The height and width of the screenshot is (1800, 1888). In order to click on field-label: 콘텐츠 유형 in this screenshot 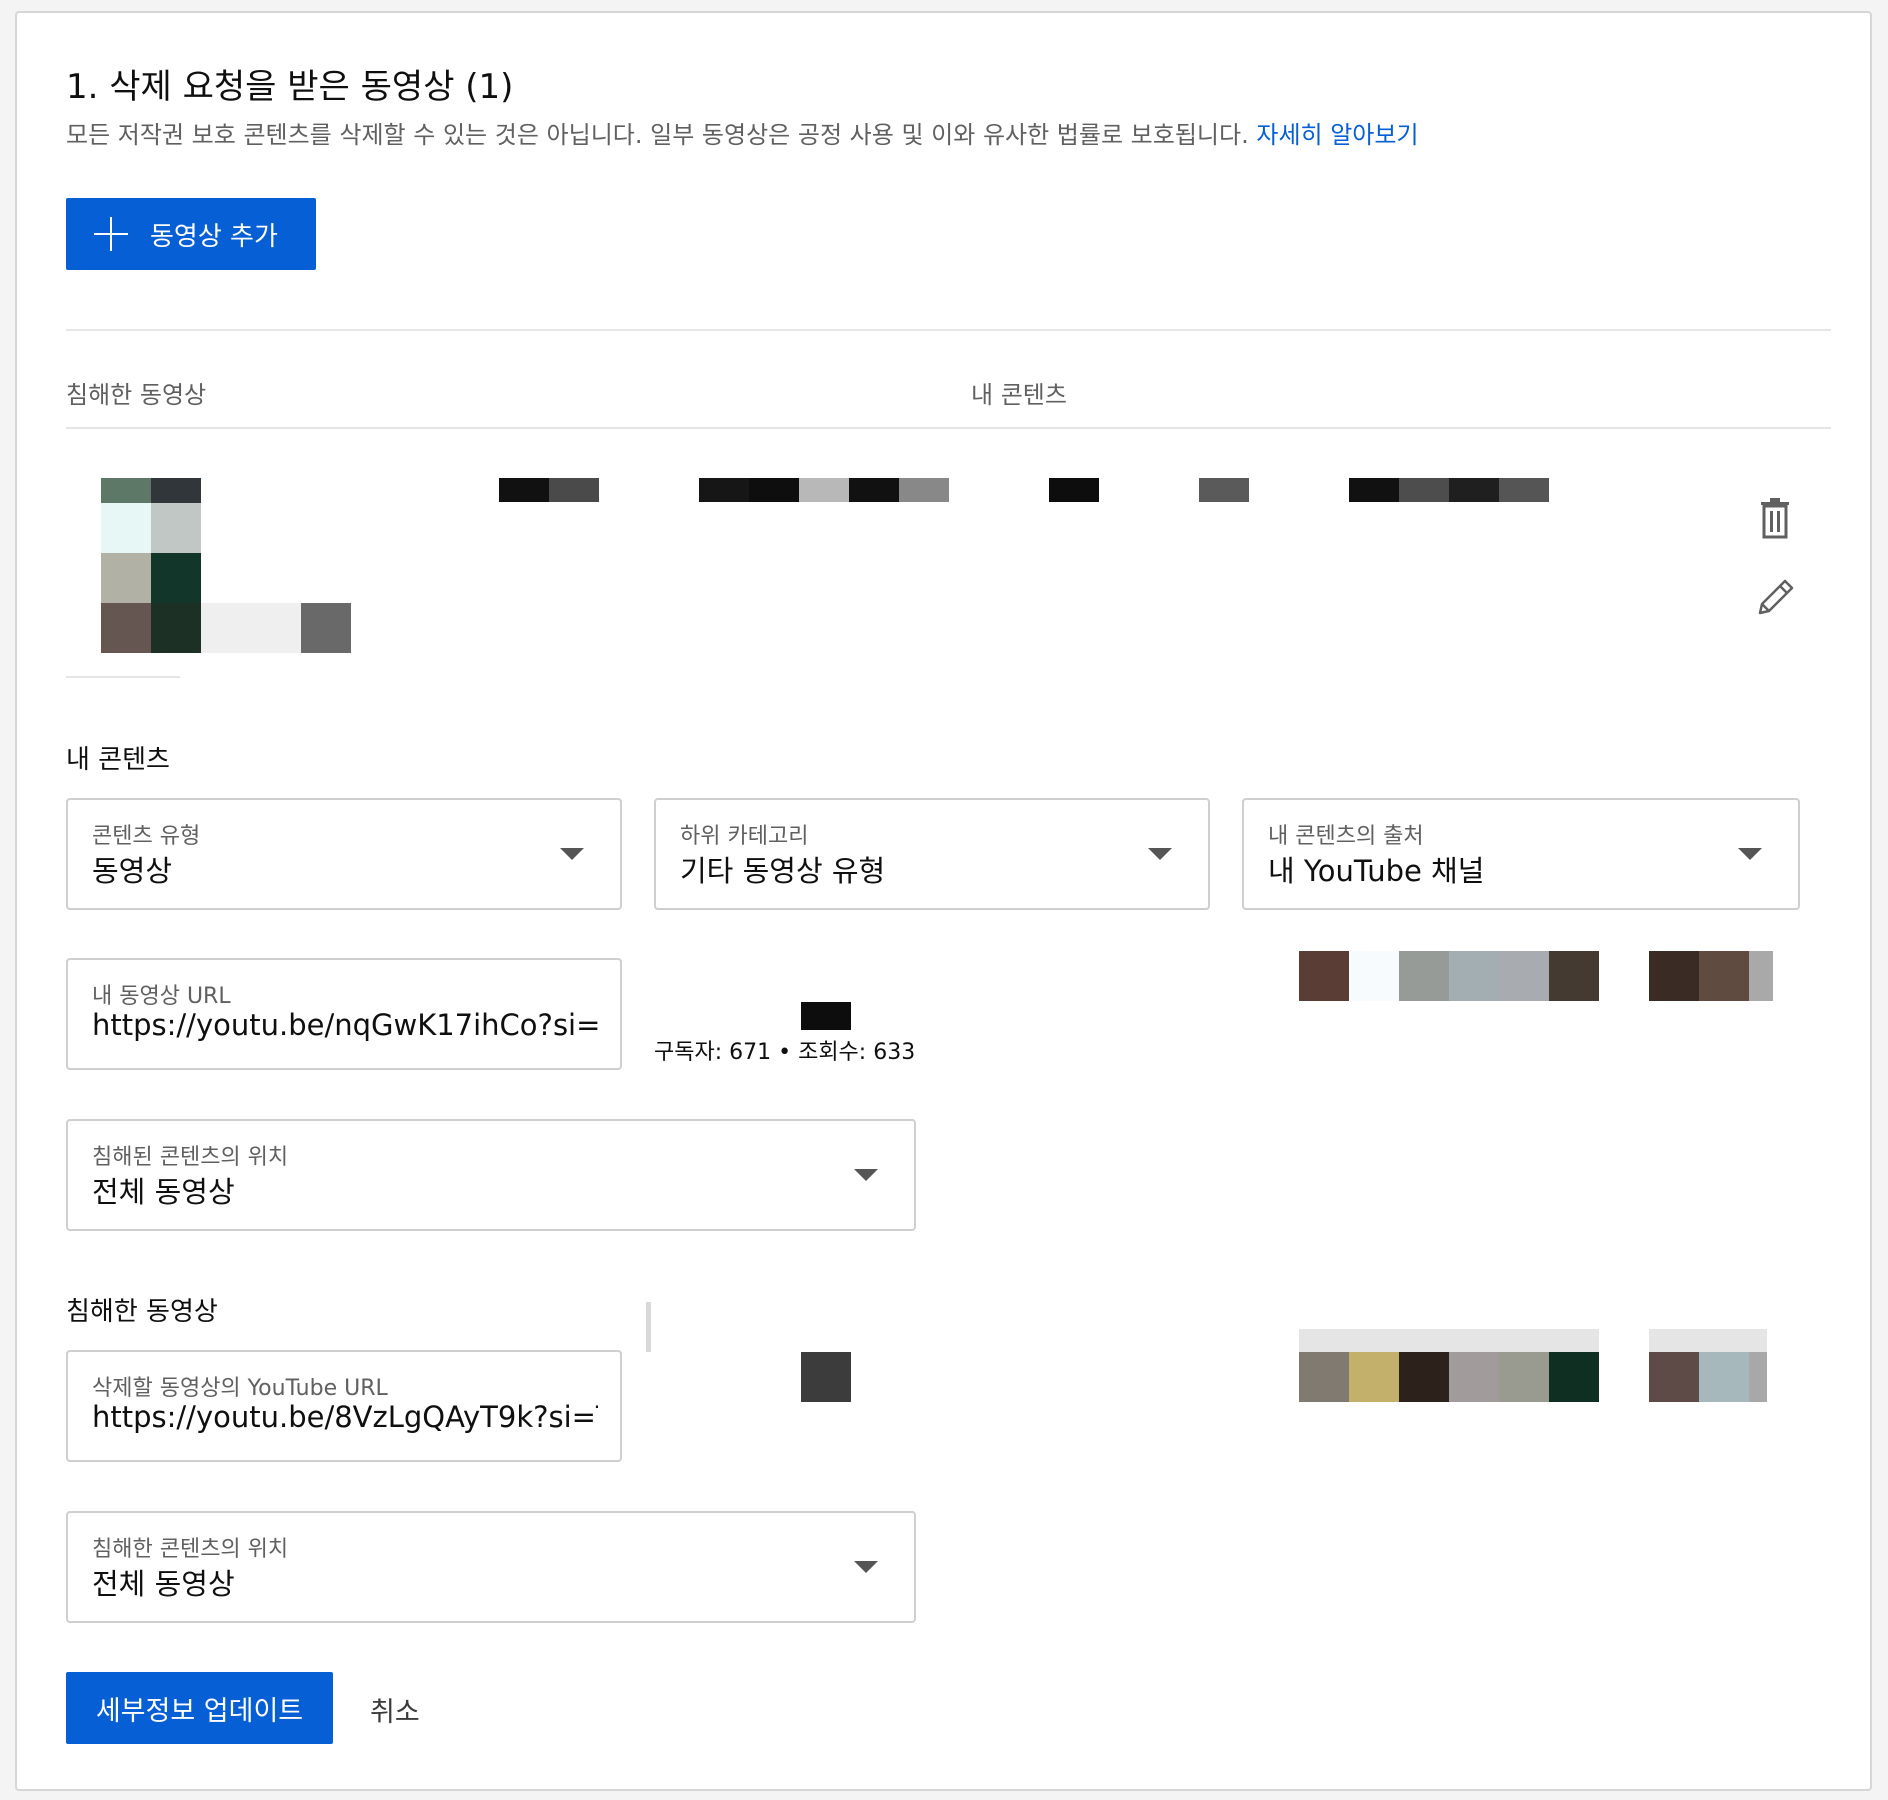, I will do `click(146, 836)`.